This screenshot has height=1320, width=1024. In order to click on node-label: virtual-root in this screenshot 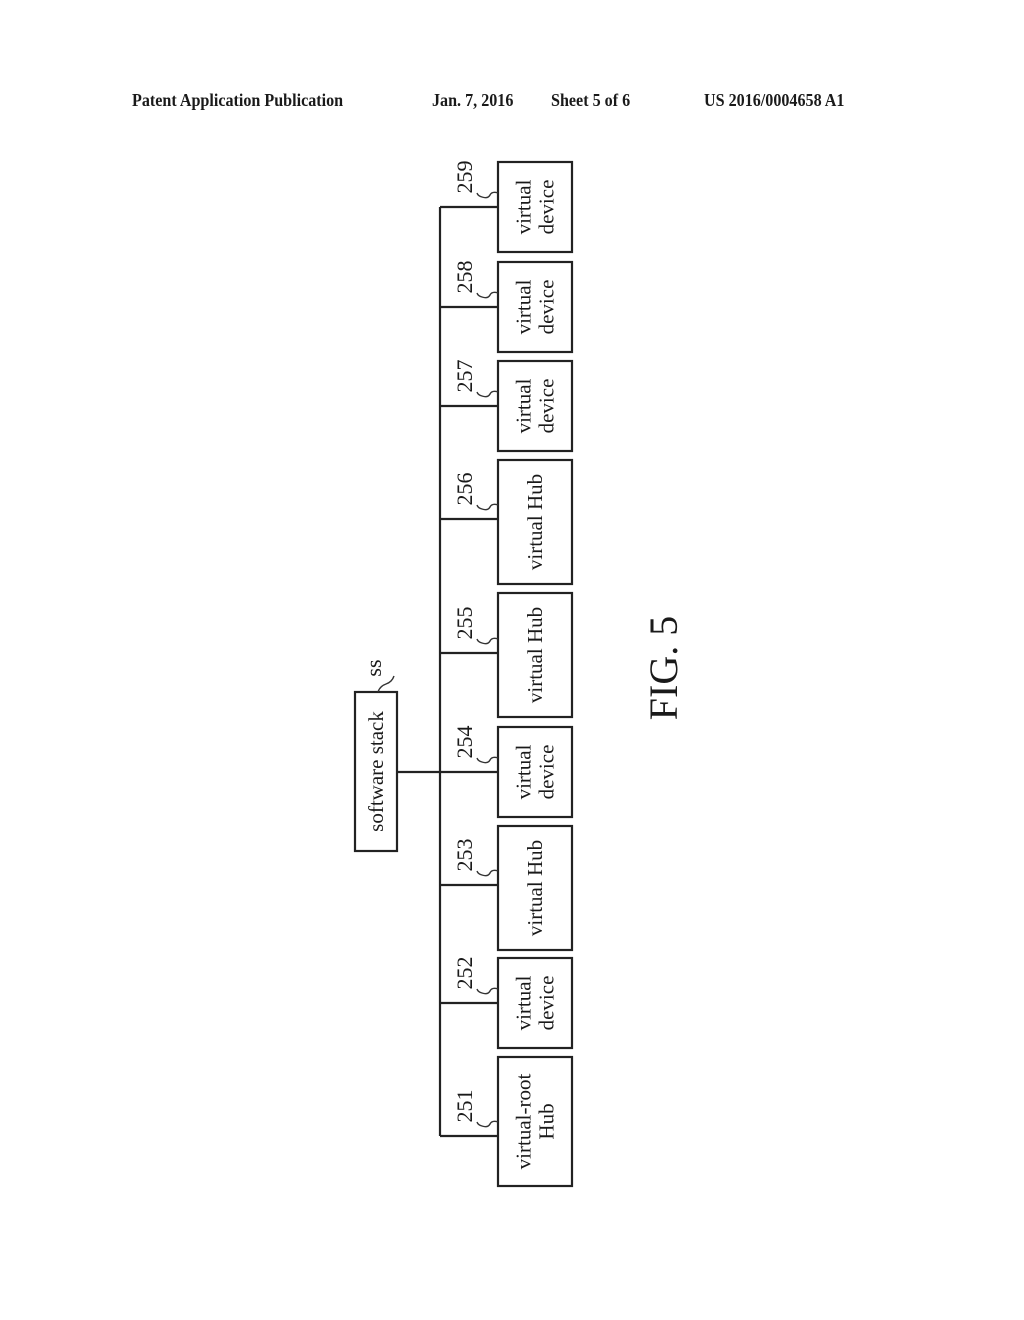, I will do `click(524, 1122)`.